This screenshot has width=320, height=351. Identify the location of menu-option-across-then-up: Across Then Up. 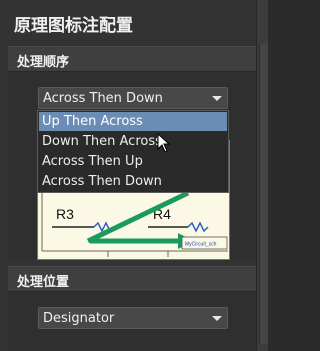
(133, 161).